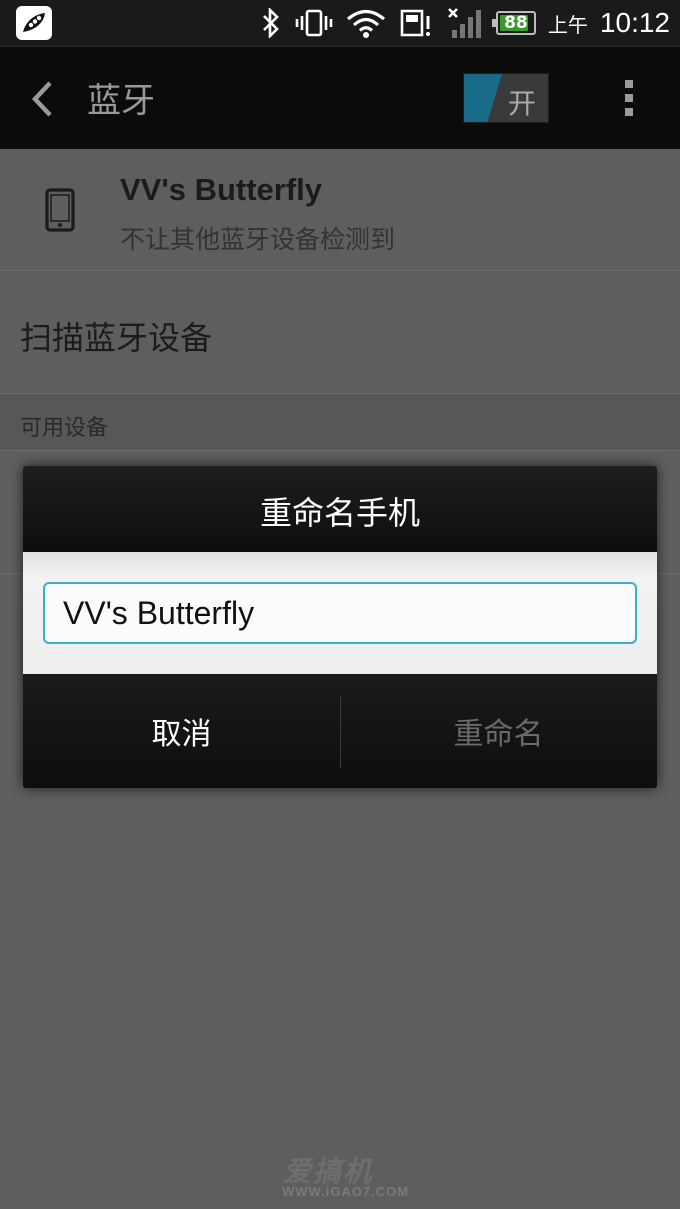  Describe the element at coordinates (498, 731) in the screenshot. I see `rename-button: 重命名` at that location.